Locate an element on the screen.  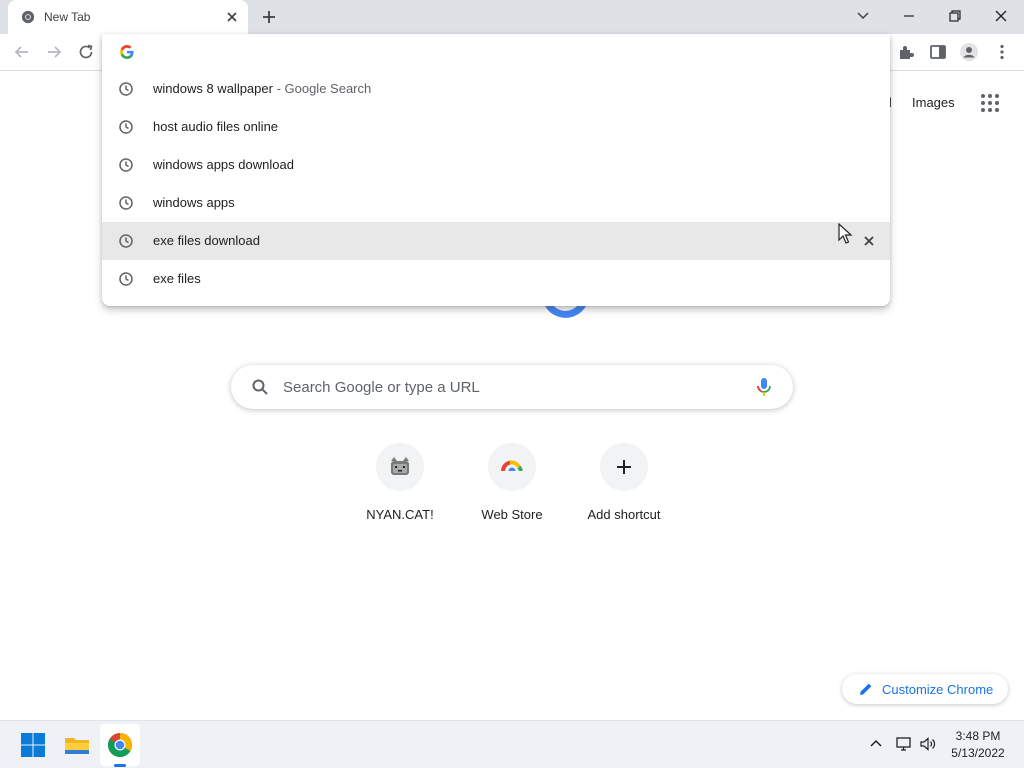
ntp-search-box is located at coordinates (512, 387).